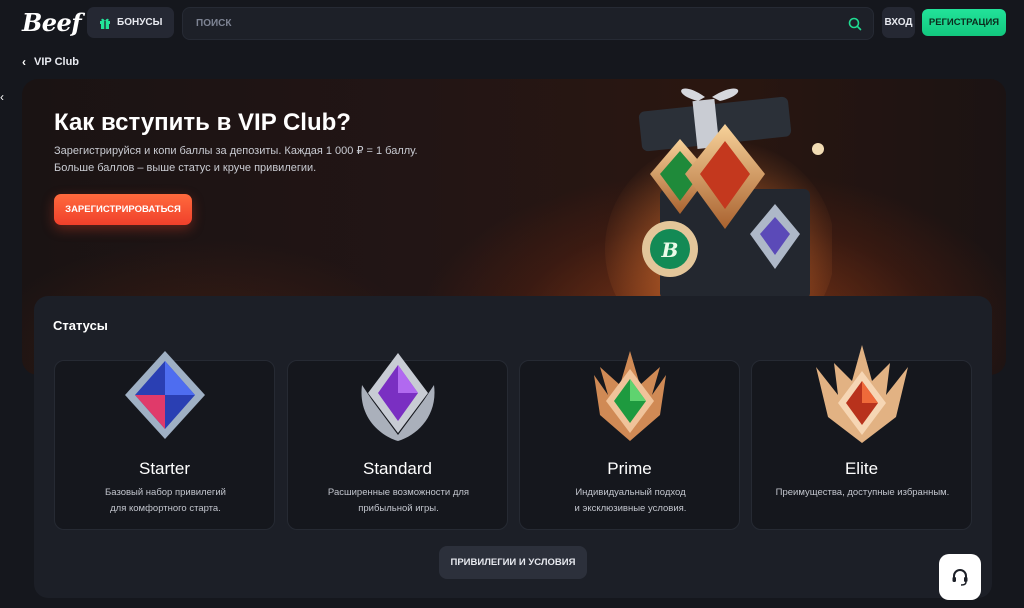 This screenshot has width=1024, height=608. What do you see at coordinates (398, 508) in the screenshot?
I see `status-desc-line-2: прибыльной игры.` at bounding box center [398, 508].